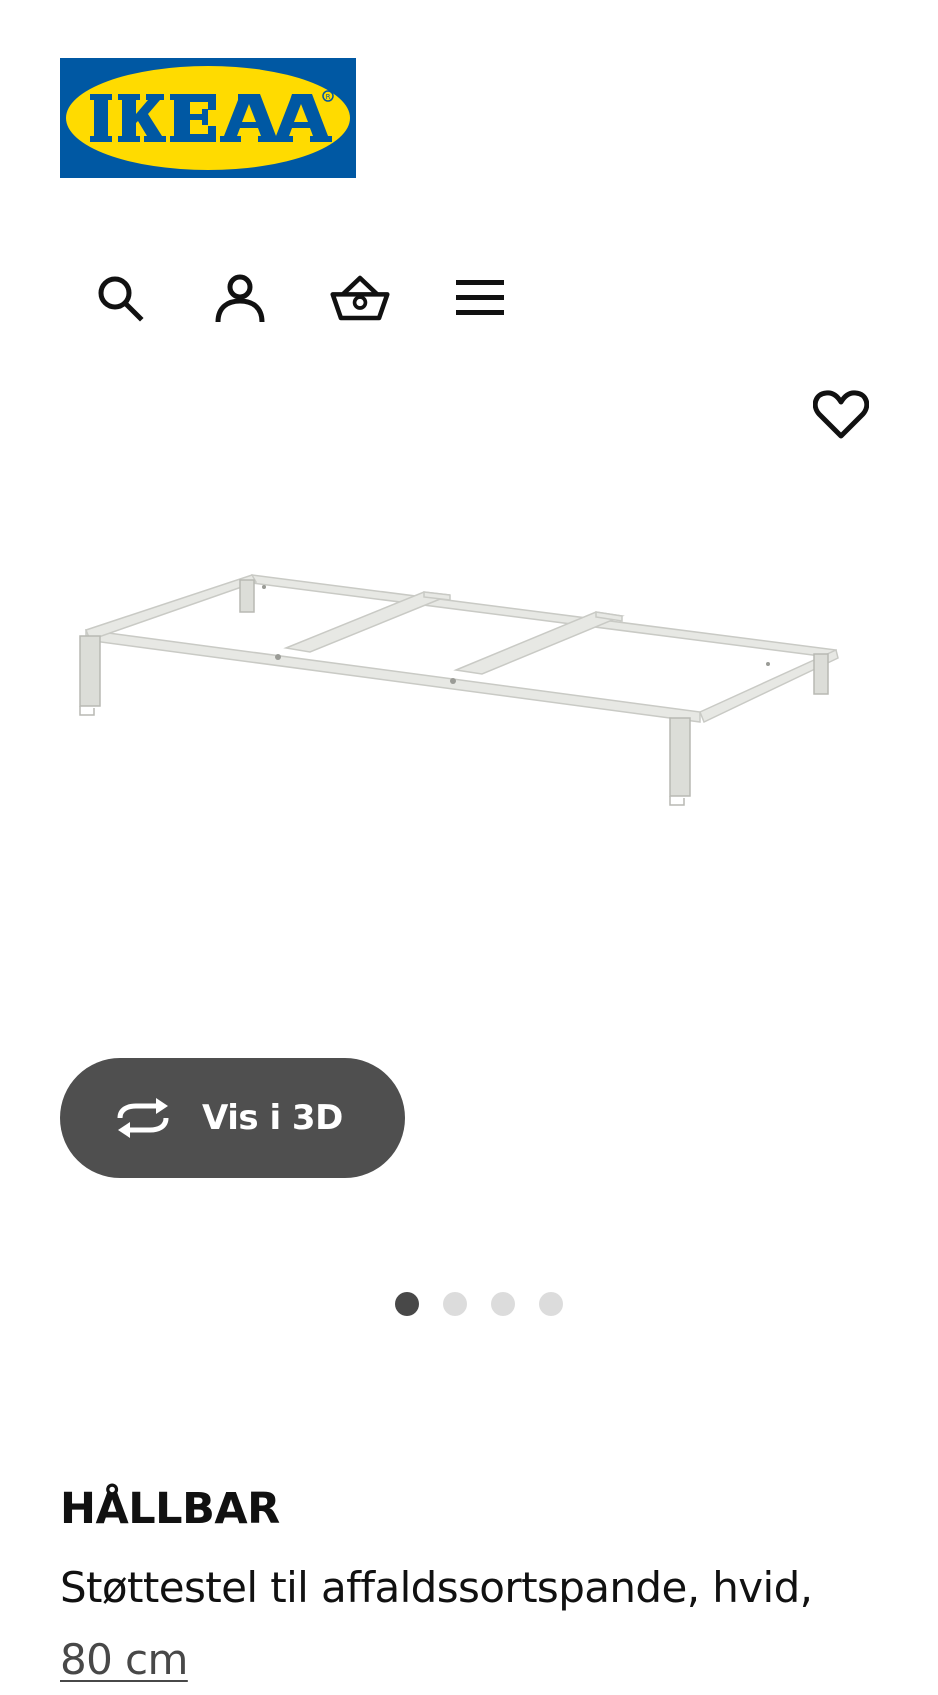 The height and width of the screenshot is (1695, 938). Describe the element at coordinates (124, 1659) in the screenshot. I see `product-size-link: 80 cm` at that location.